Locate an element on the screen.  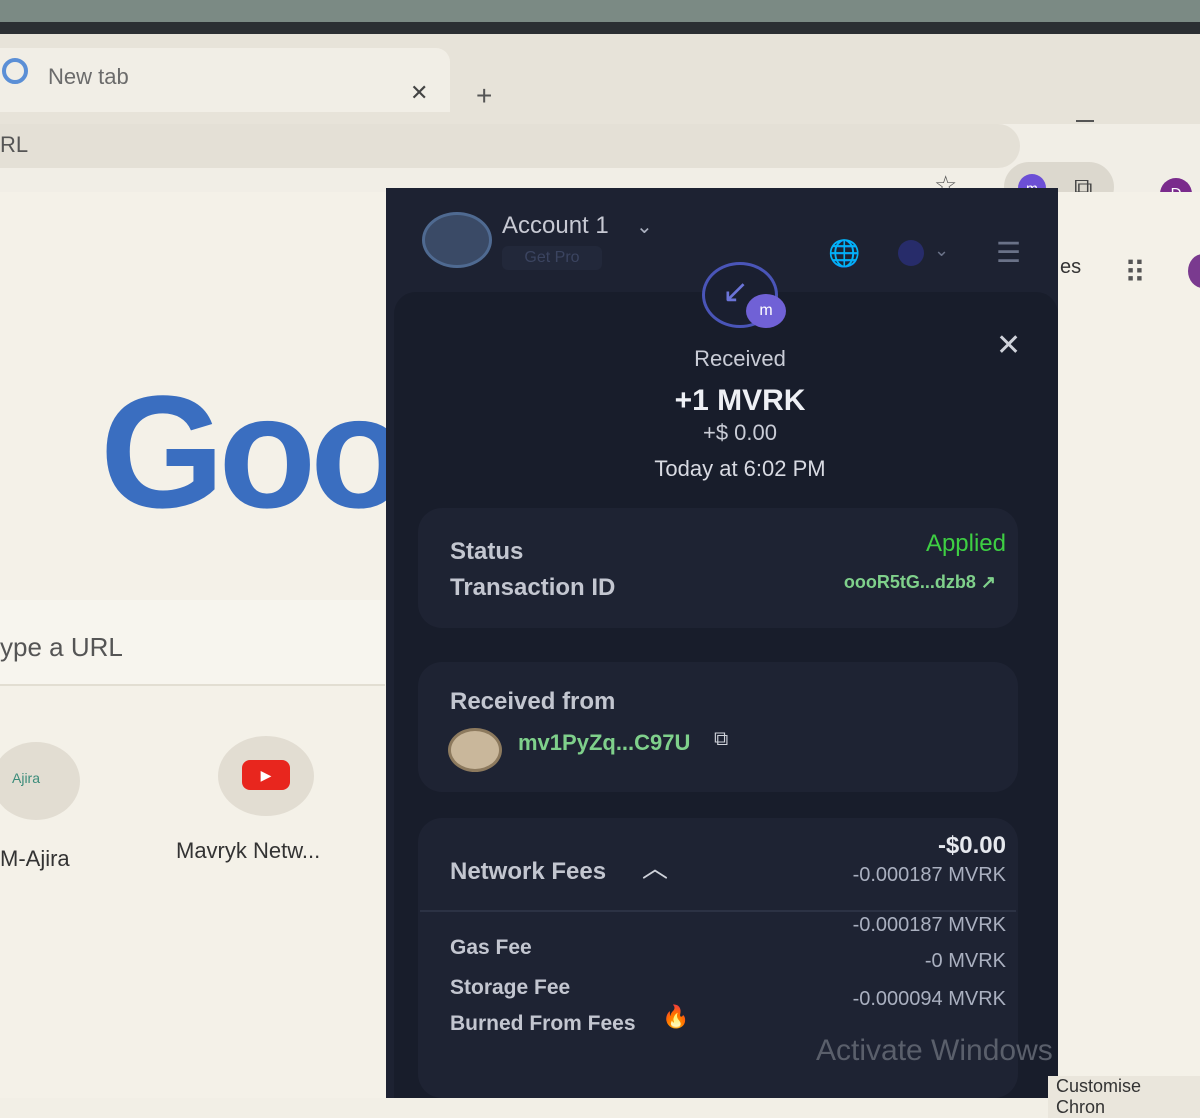
fire-icon: 🔥 is located at coordinates (676, 1016).